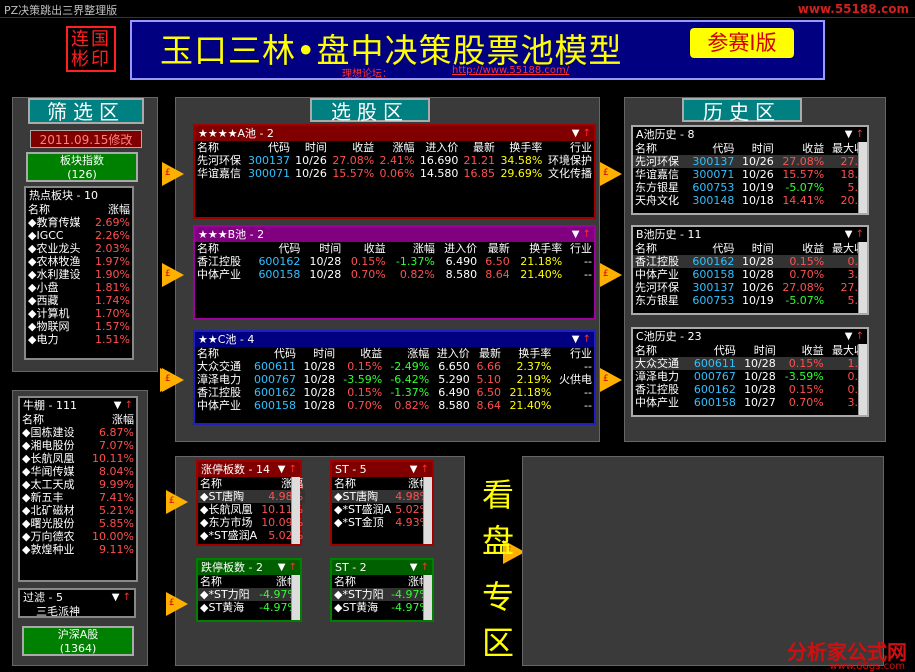 The image size is (915, 672). I want to click on table-row: 中体产业 600158 10/27 0.70% 3.1, so click(750, 402).